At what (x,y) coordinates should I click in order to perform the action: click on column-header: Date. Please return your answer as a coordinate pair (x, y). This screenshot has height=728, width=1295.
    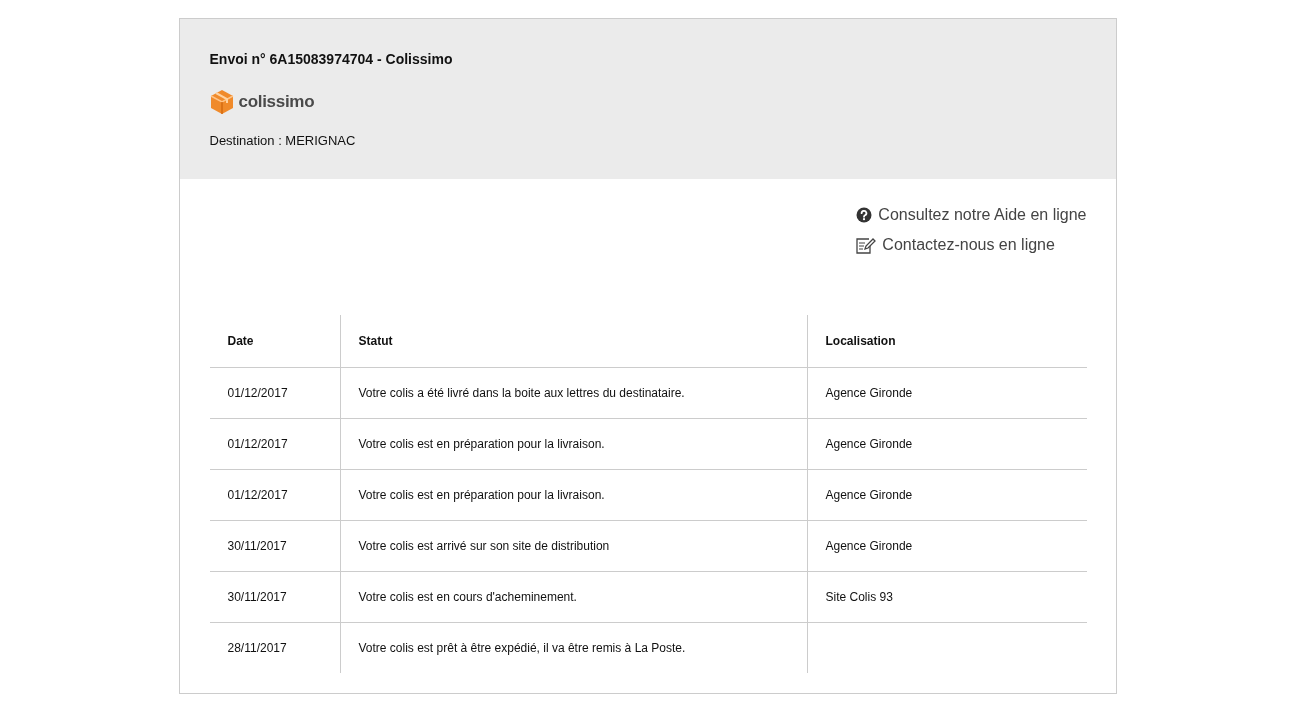
    Looking at the image, I should click on (274, 341).